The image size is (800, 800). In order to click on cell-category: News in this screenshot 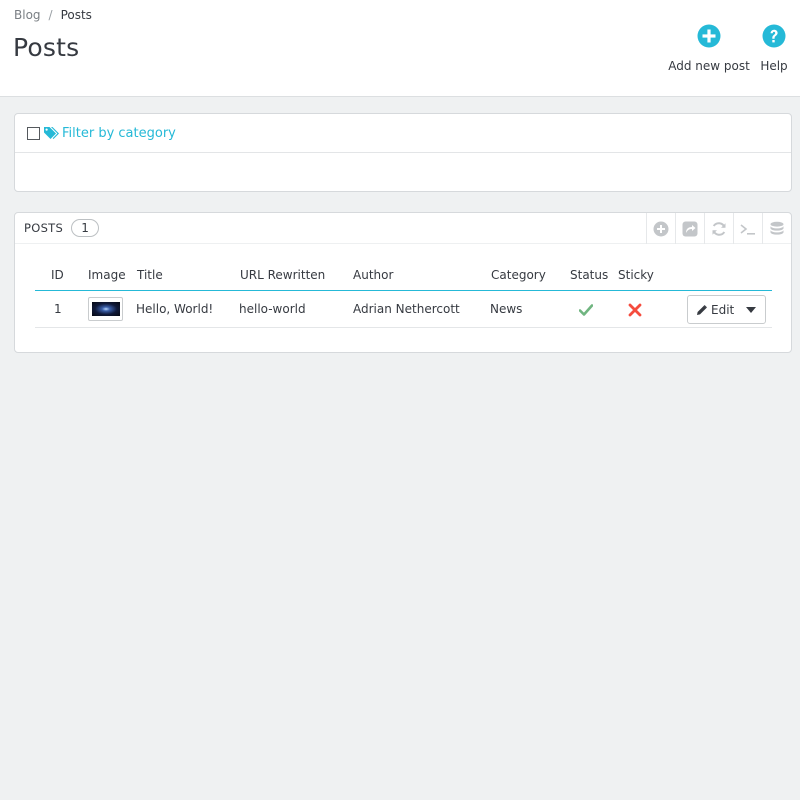, I will do `click(506, 309)`.